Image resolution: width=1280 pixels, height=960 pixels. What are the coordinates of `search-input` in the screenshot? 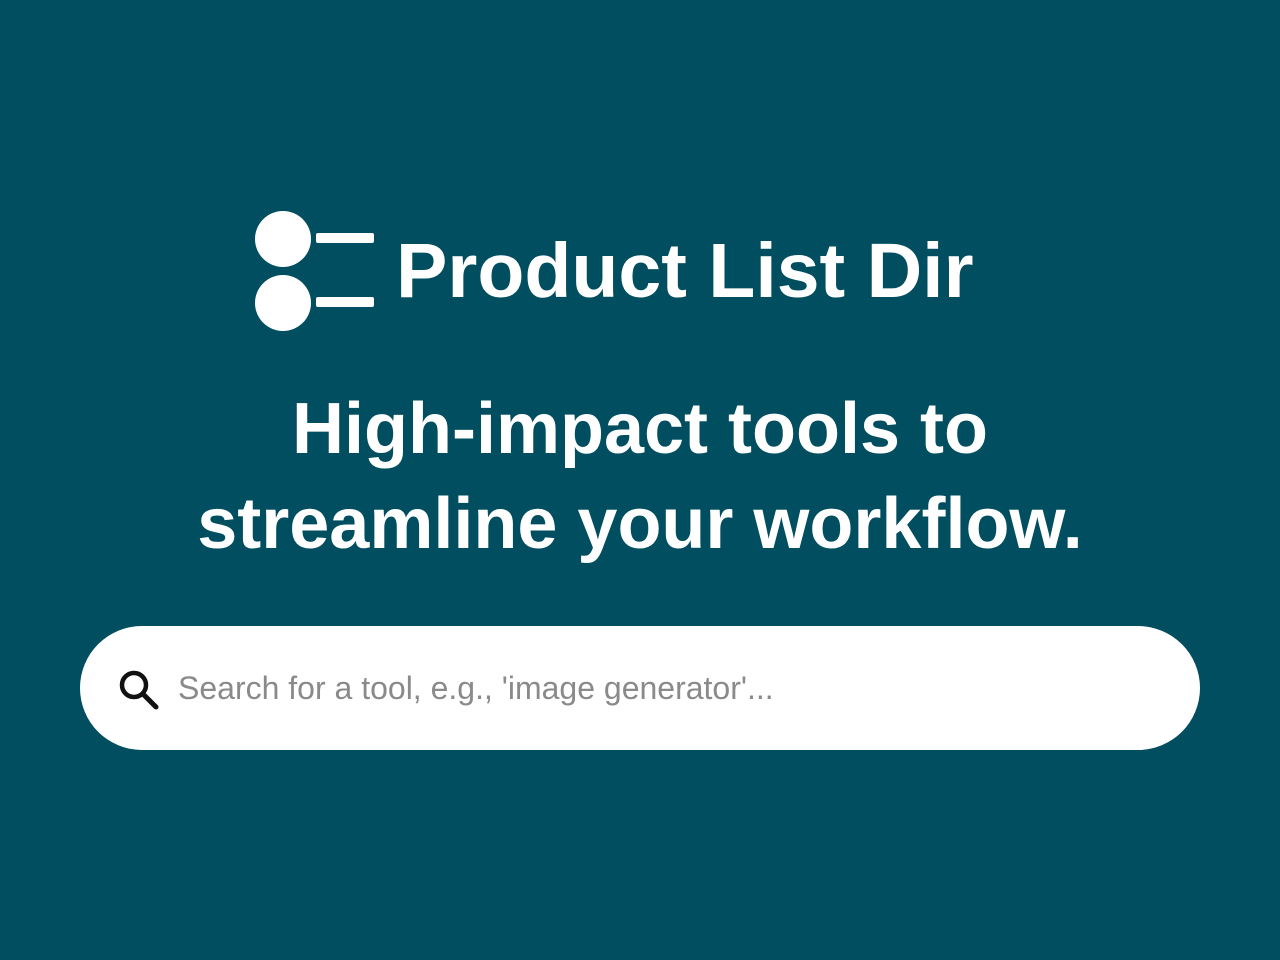 It's located at (658, 688).